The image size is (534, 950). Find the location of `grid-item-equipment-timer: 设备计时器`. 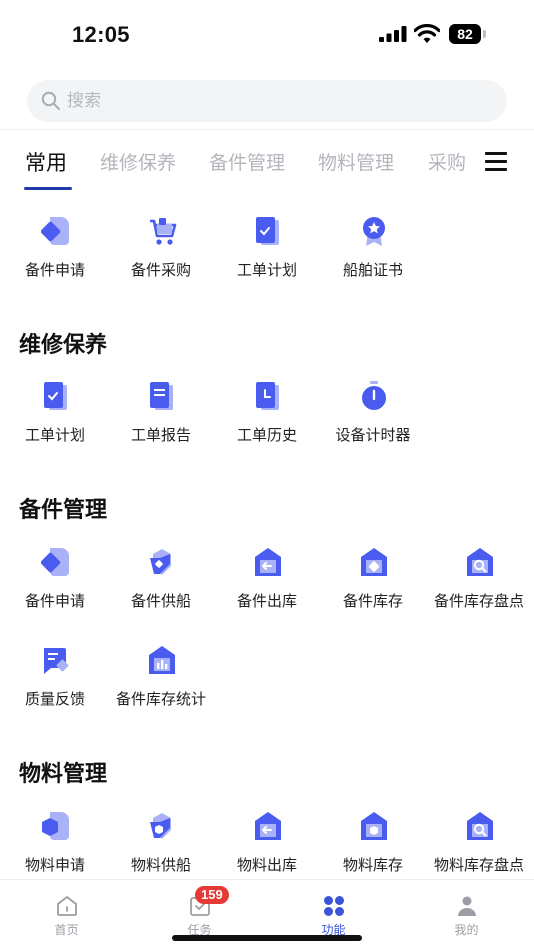

grid-item-equipment-timer: 设备计时器 is located at coordinates (373, 420).